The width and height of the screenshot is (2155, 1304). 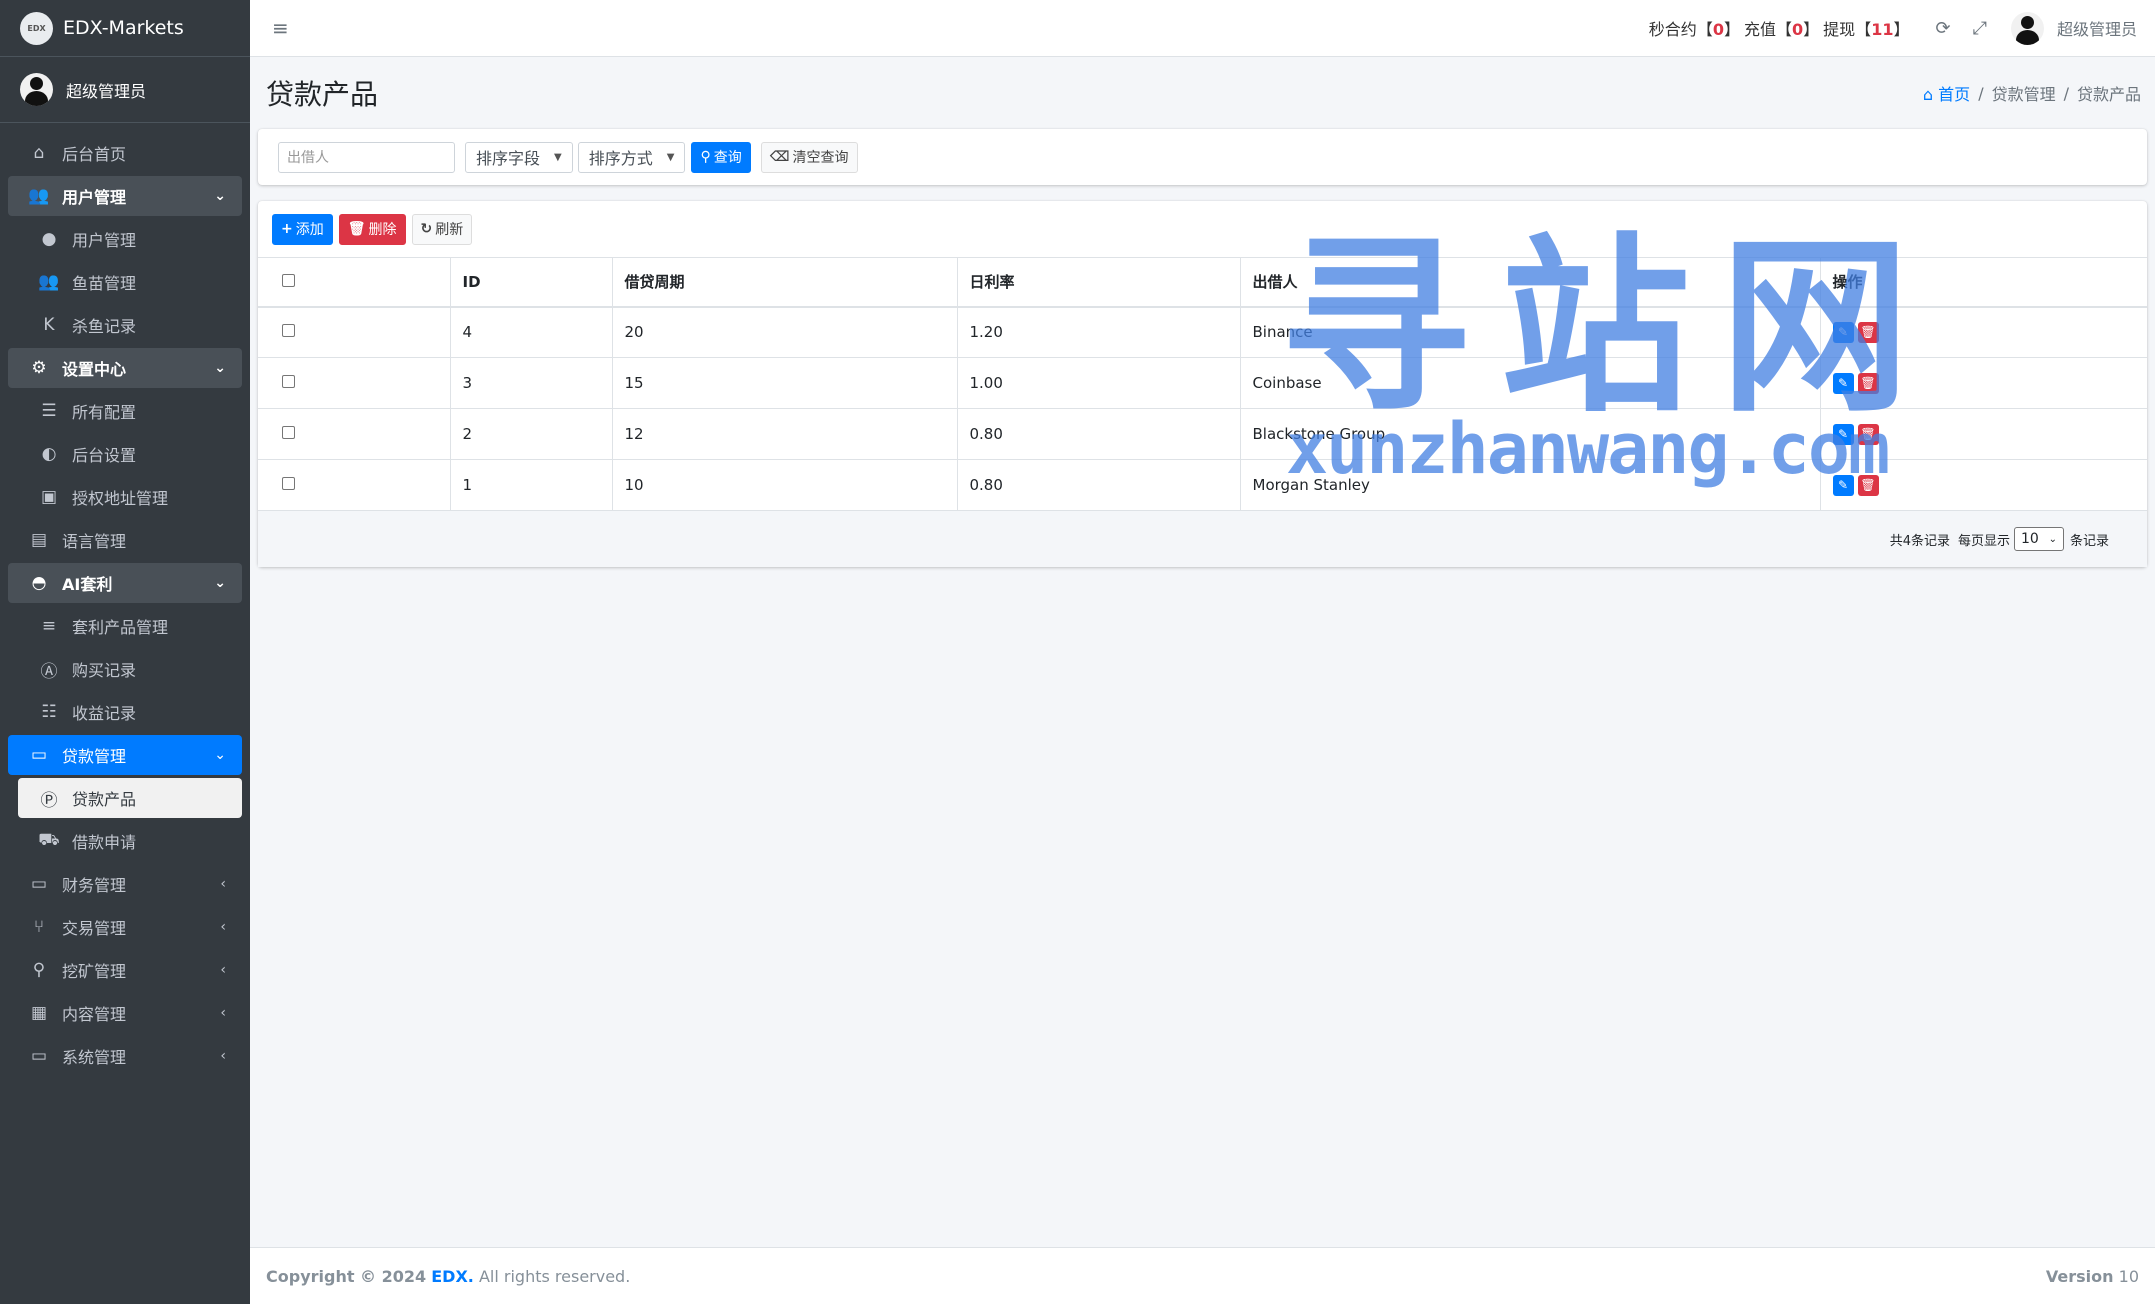 I want to click on breadcrumb-home: ⌂ 首页, so click(x=1946, y=93).